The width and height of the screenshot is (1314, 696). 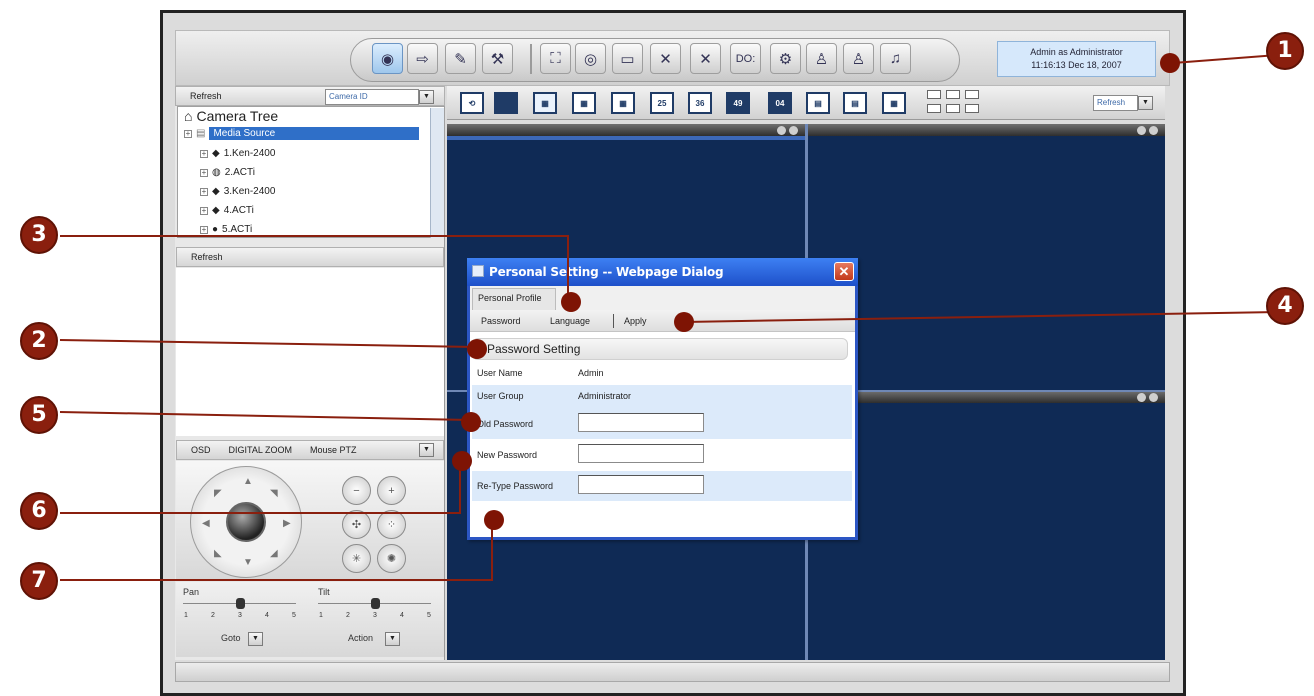 What do you see at coordinates (623, 103) in the screenshot?
I see `layout-16-icon: ▦` at bounding box center [623, 103].